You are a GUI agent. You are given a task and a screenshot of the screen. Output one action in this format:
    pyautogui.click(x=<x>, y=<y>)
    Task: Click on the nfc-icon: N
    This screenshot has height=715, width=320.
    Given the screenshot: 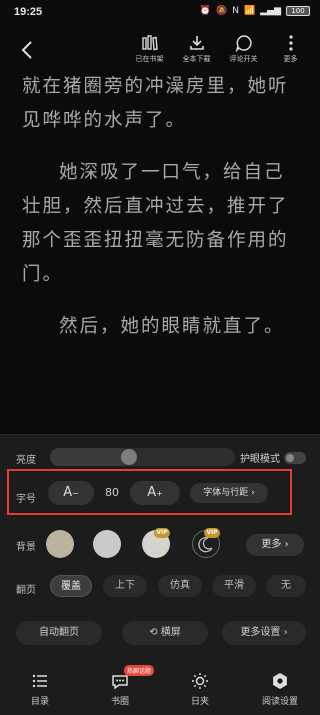 What is the action you would take?
    pyautogui.click(x=236, y=11)
    